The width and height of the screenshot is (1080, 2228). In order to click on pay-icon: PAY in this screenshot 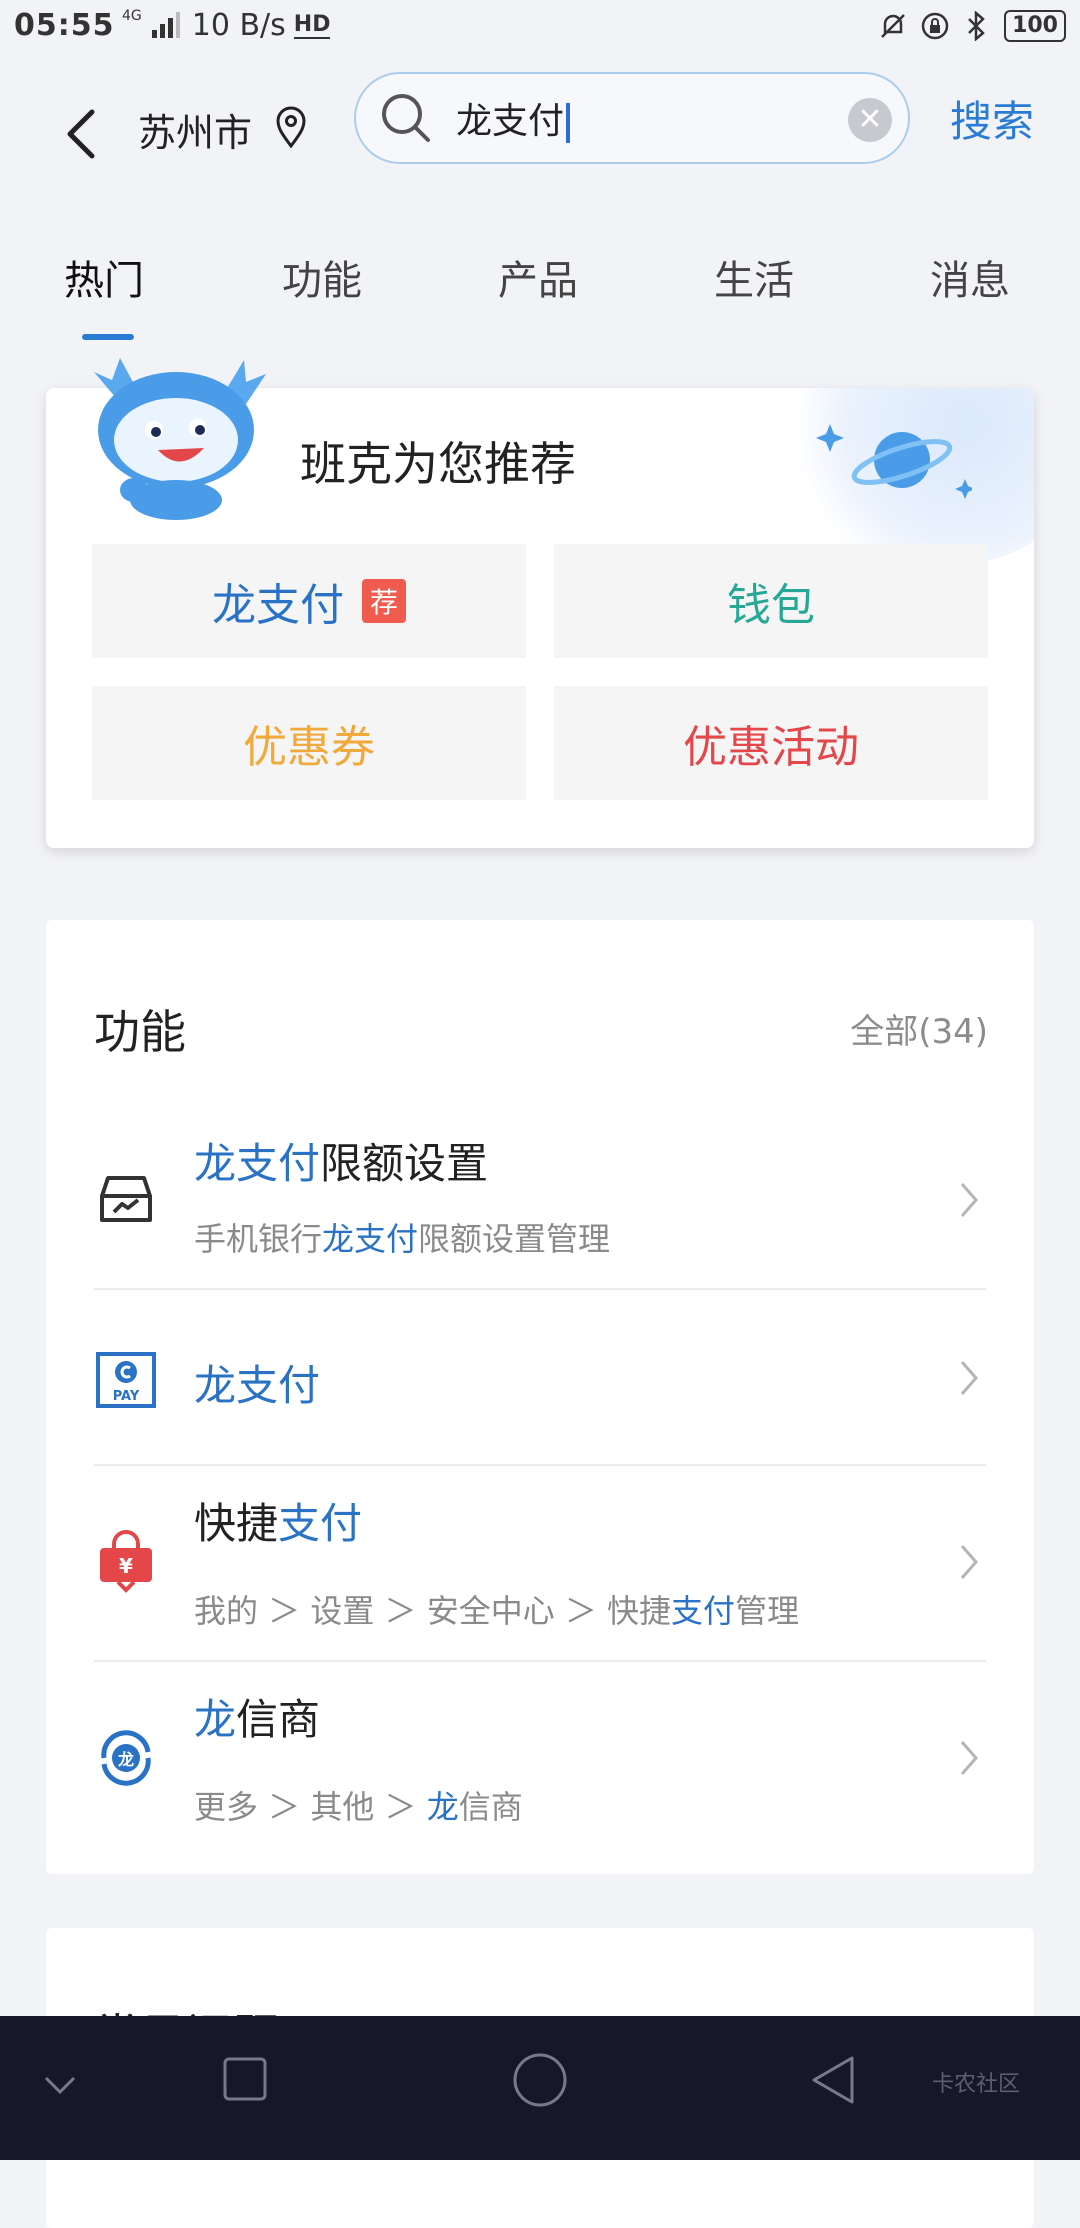, I will do `click(126, 1380)`.